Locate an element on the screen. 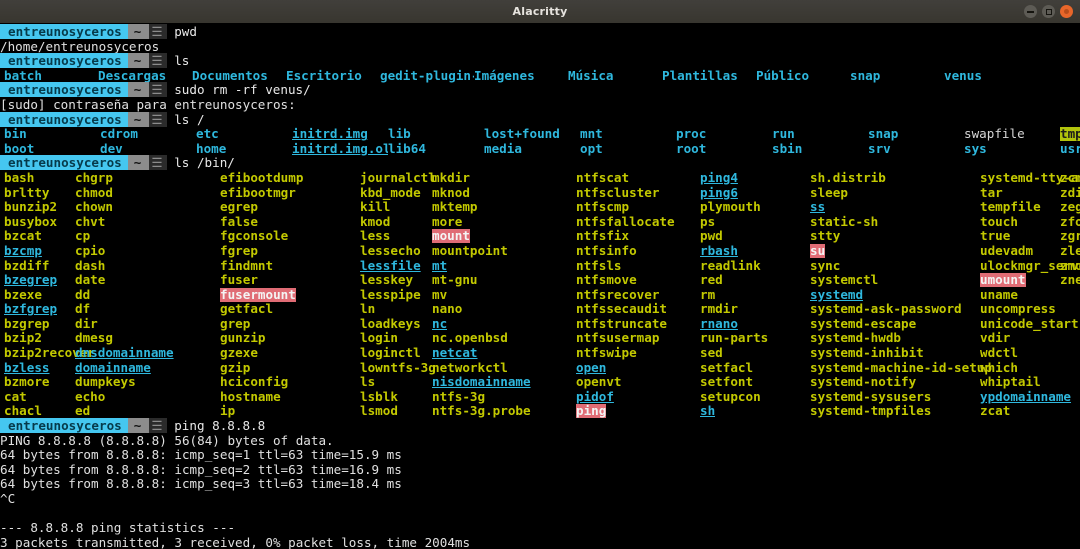 The width and height of the screenshot is (1080, 549). filename: ntfsmove is located at coordinates (606, 280).